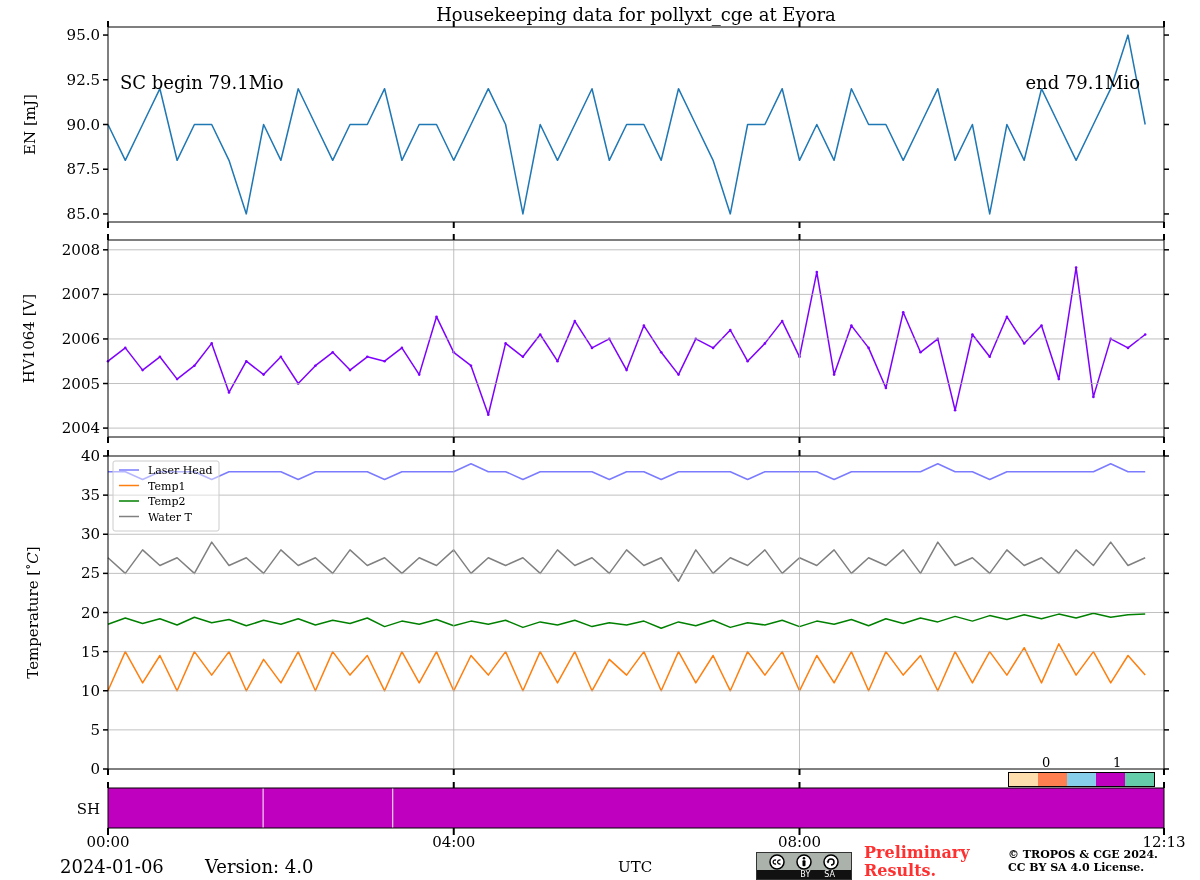  I want to click on tick-label: 12:13, so click(1164, 842).